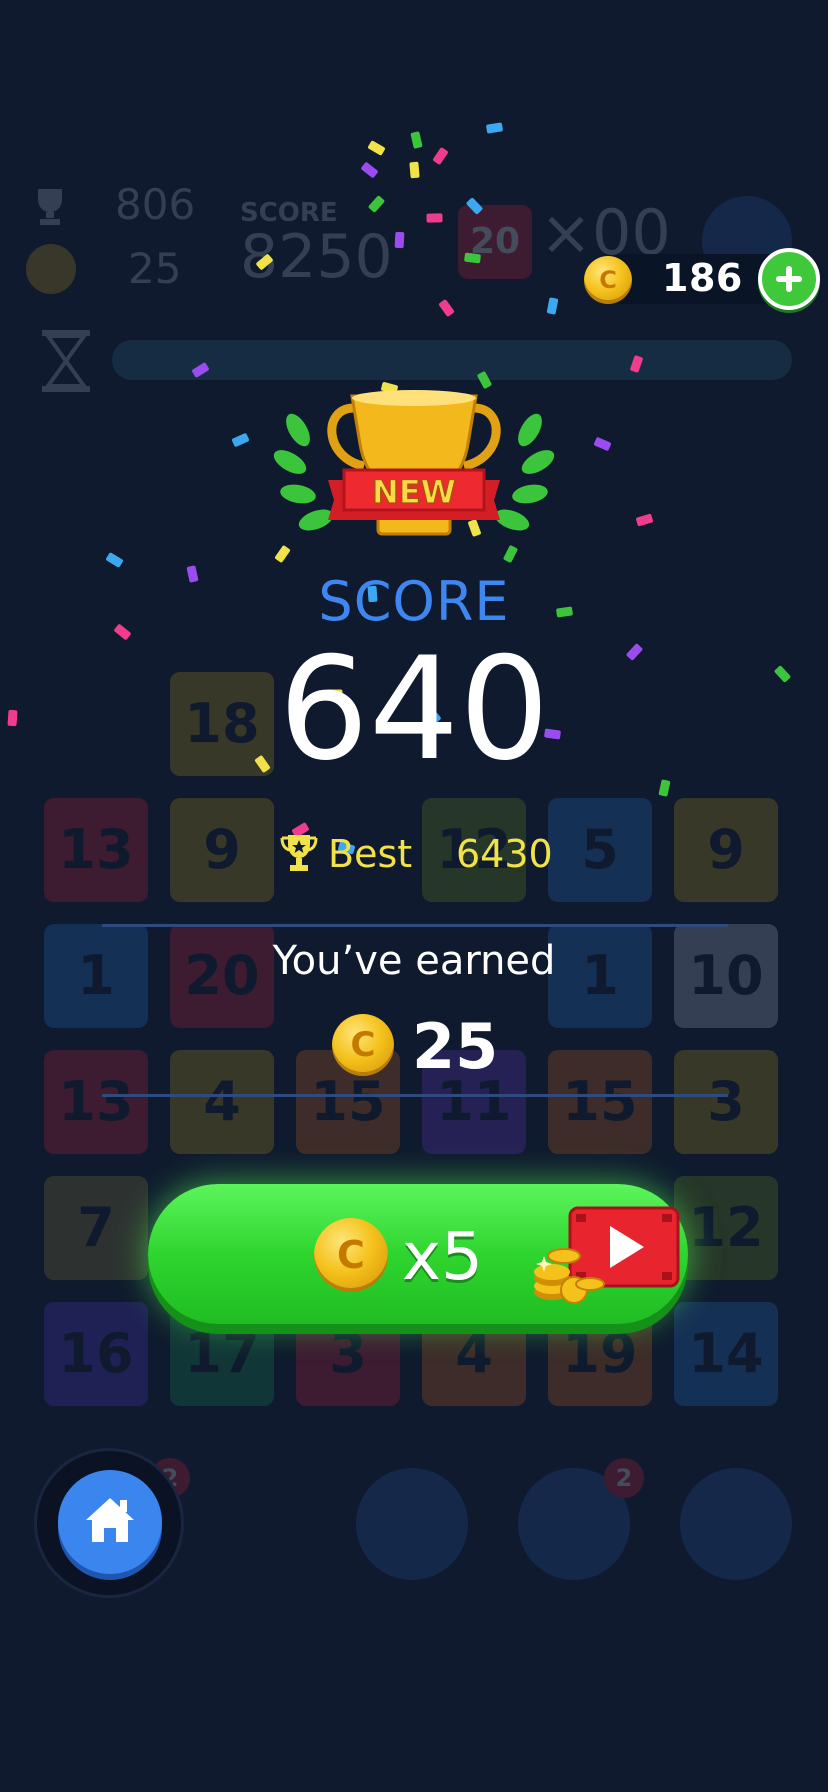 This screenshot has width=828, height=1792. I want to click on new-best-trophy-icon: NEW, so click(414, 463).